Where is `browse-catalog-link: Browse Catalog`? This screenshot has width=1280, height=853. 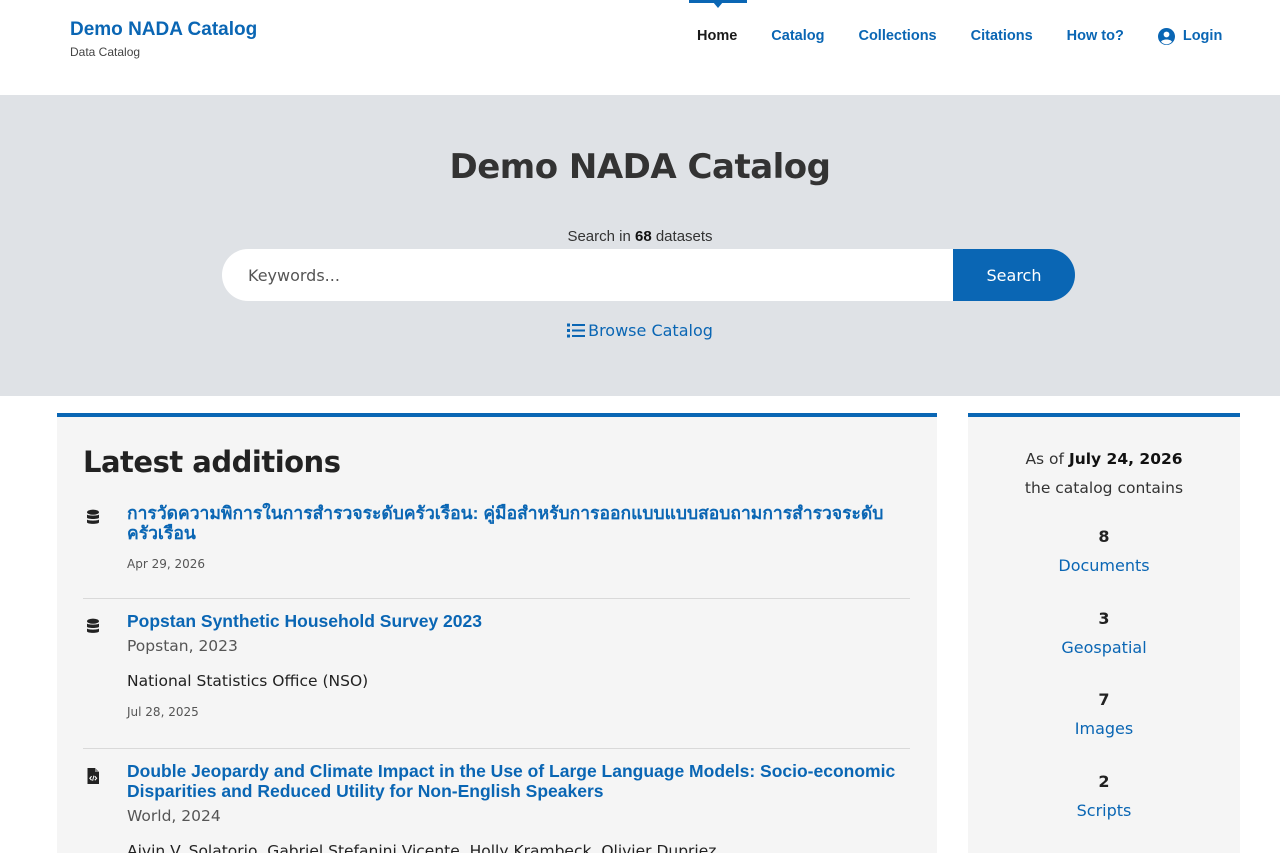 browse-catalog-link: Browse Catalog is located at coordinates (640, 330).